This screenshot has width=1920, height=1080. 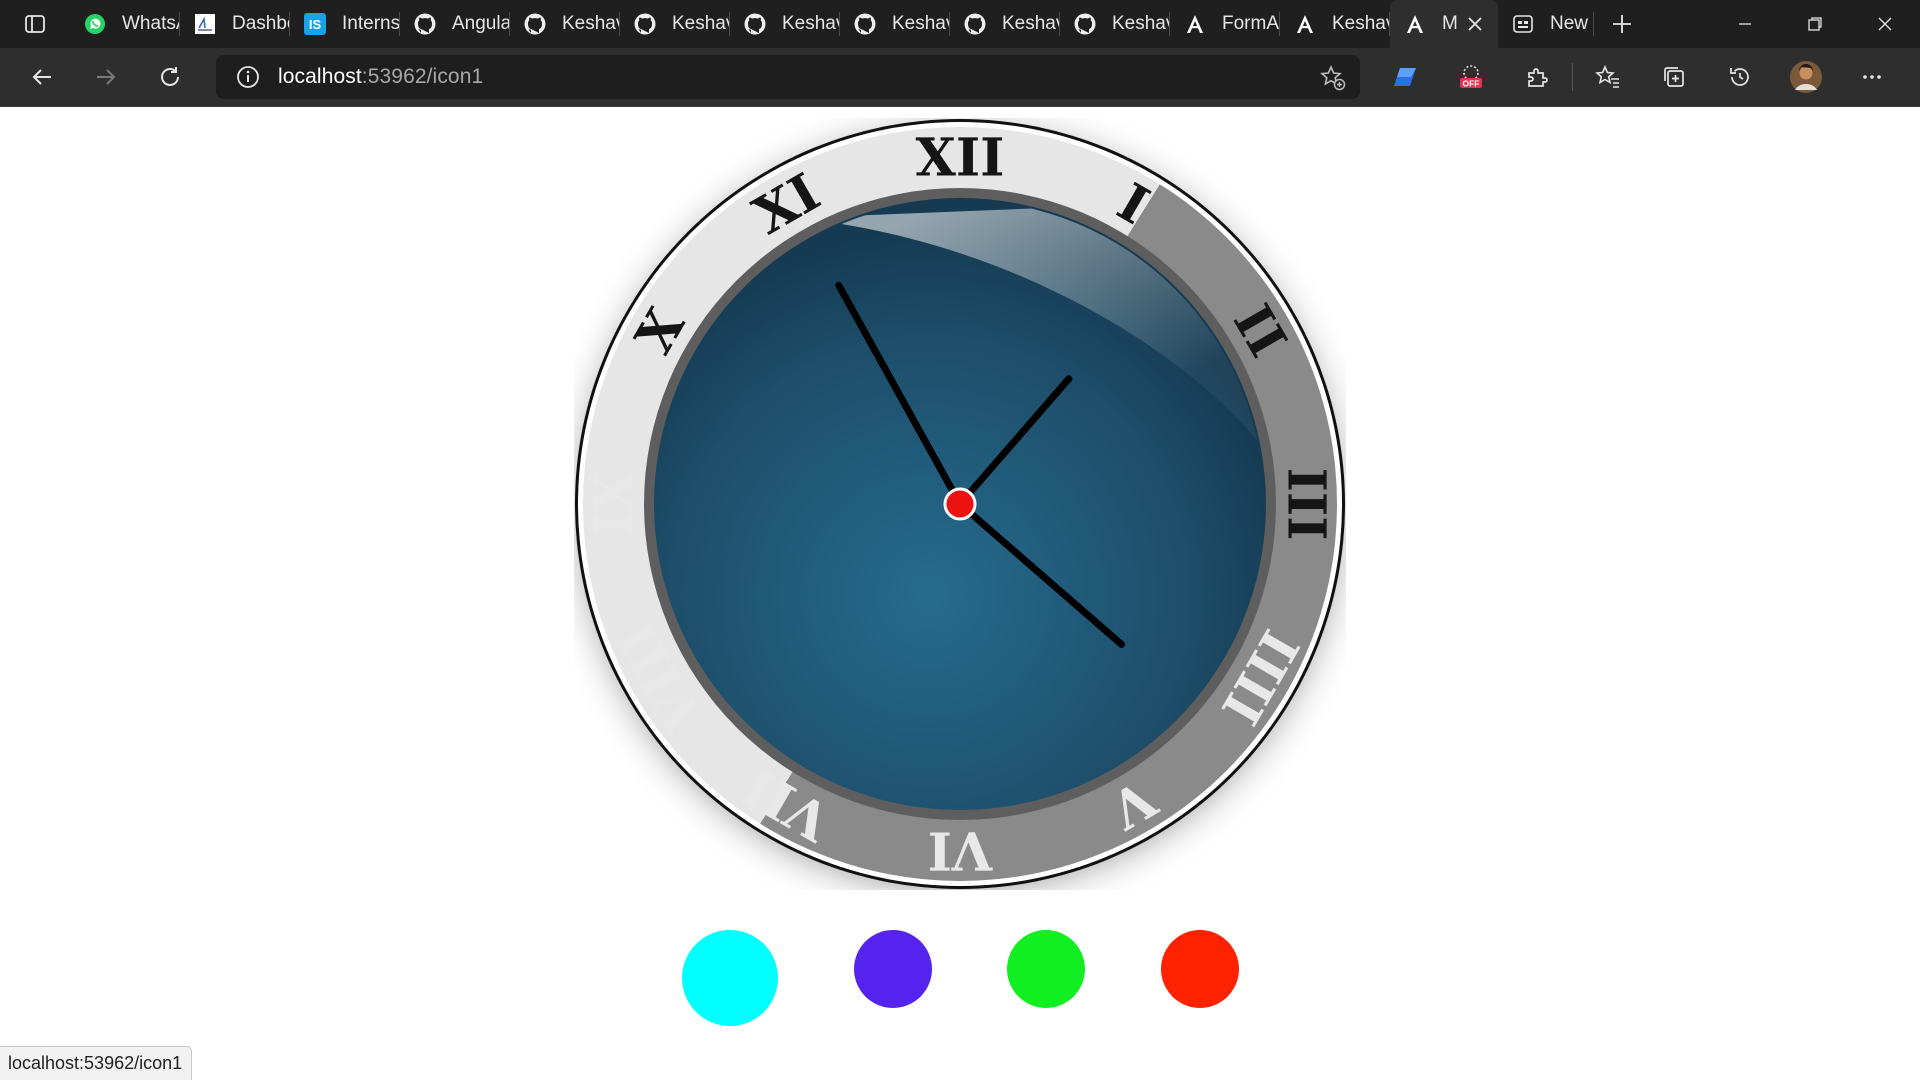 I want to click on clock-center-pin, so click(x=960, y=504).